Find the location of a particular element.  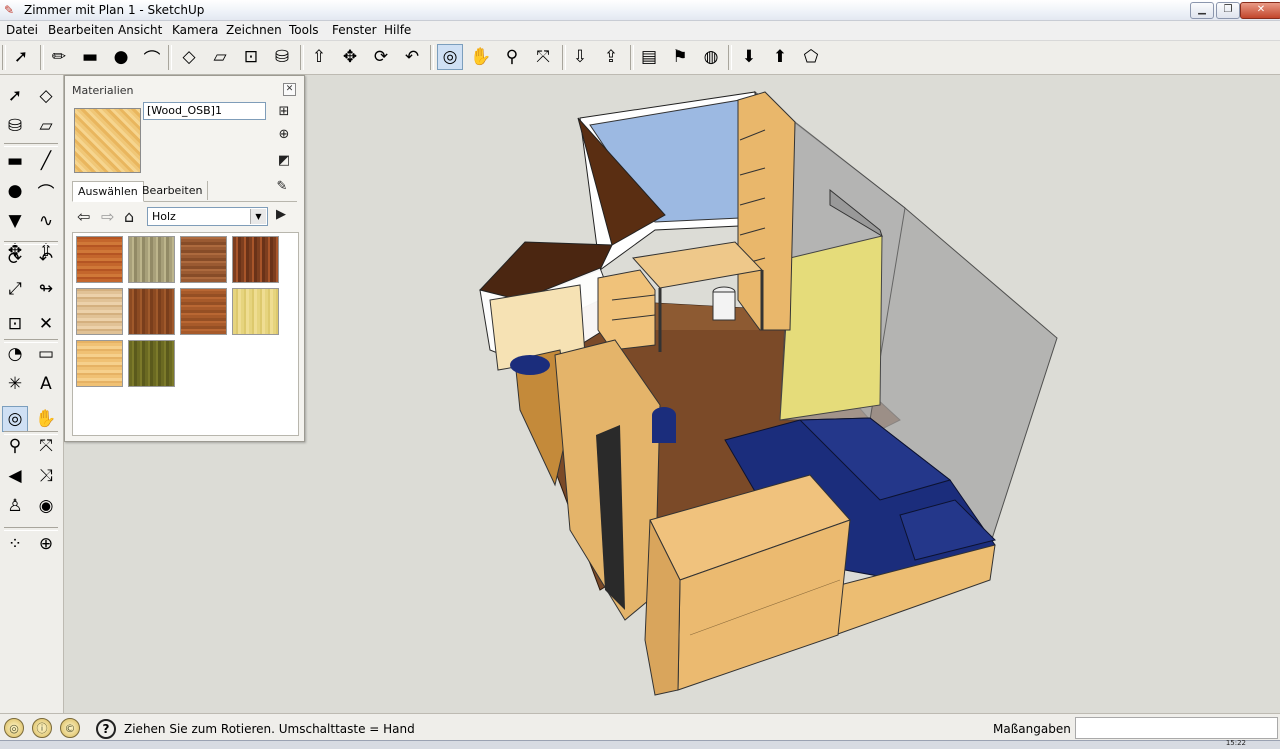

zoom-extents-icon: ⤨ is located at coordinates (46, 476).